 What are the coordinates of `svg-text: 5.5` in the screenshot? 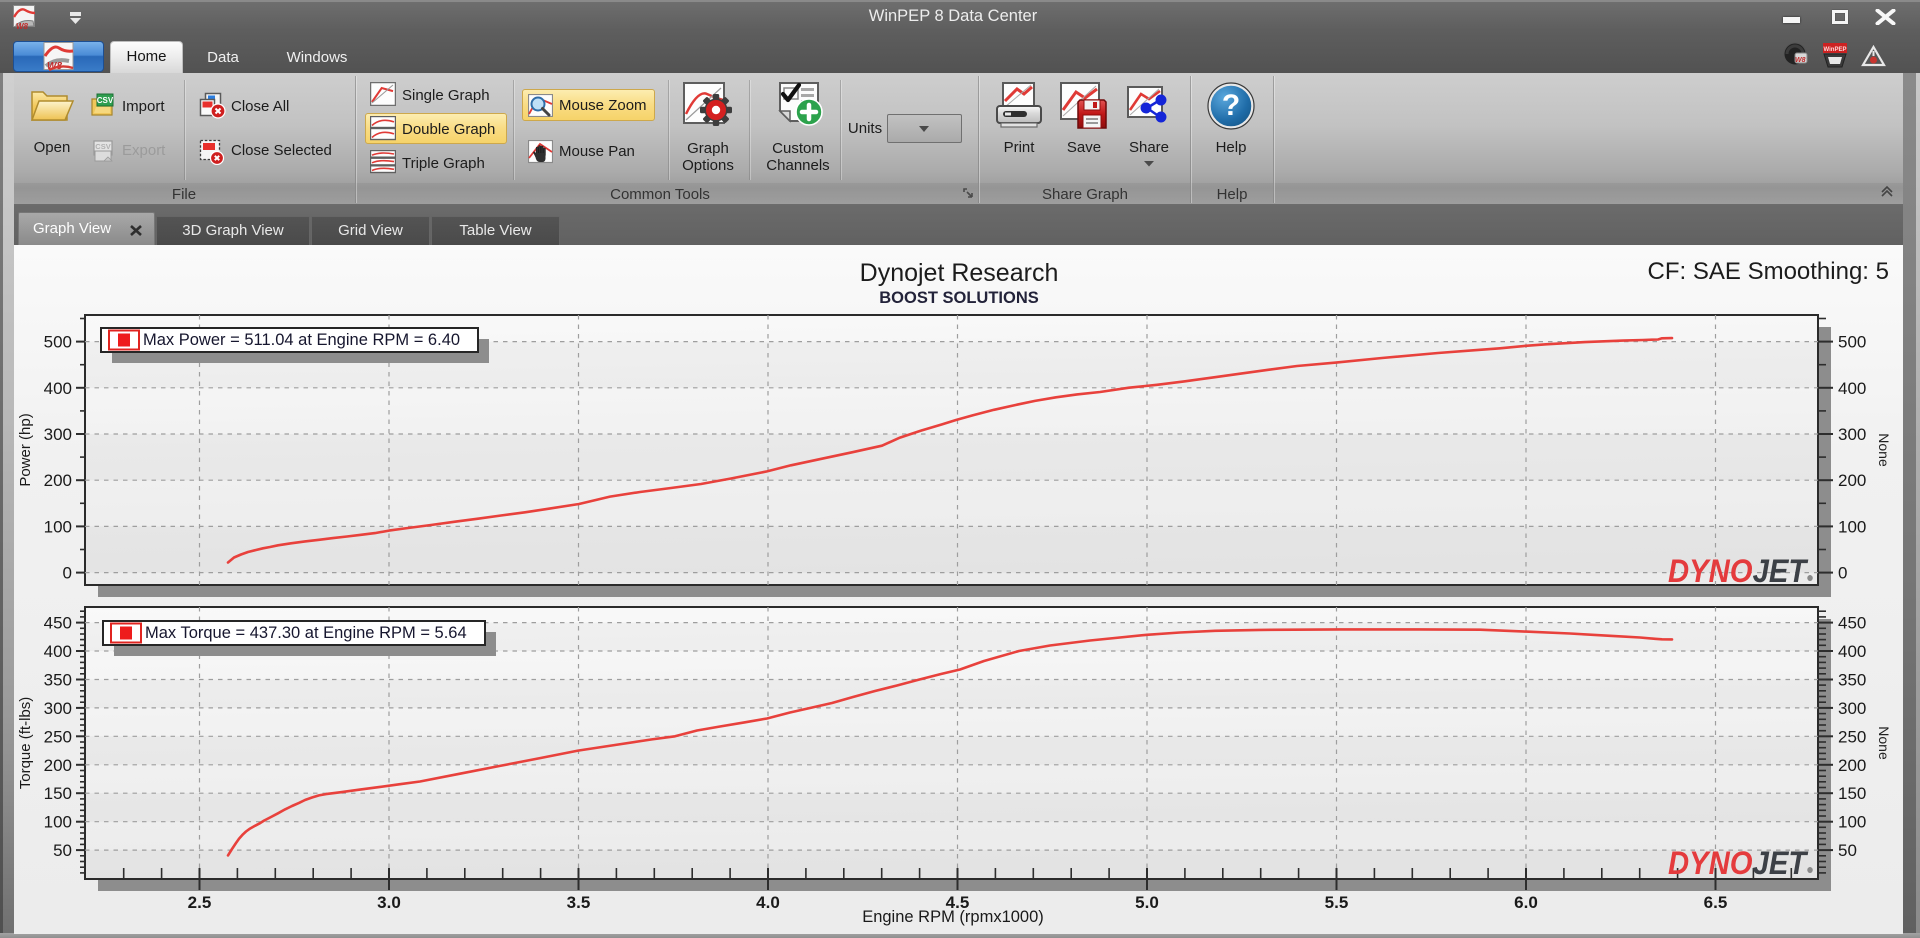 It's located at (1337, 902).